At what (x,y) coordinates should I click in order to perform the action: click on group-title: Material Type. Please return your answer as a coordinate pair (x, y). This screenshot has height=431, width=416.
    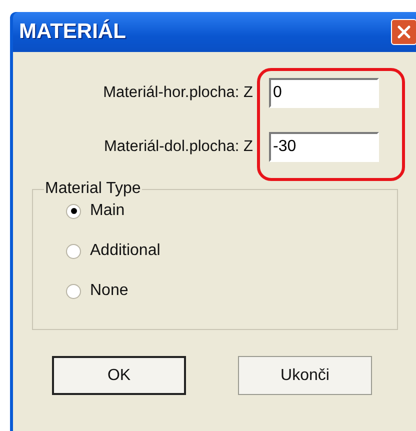
    Looking at the image, I should click on (93, 189).